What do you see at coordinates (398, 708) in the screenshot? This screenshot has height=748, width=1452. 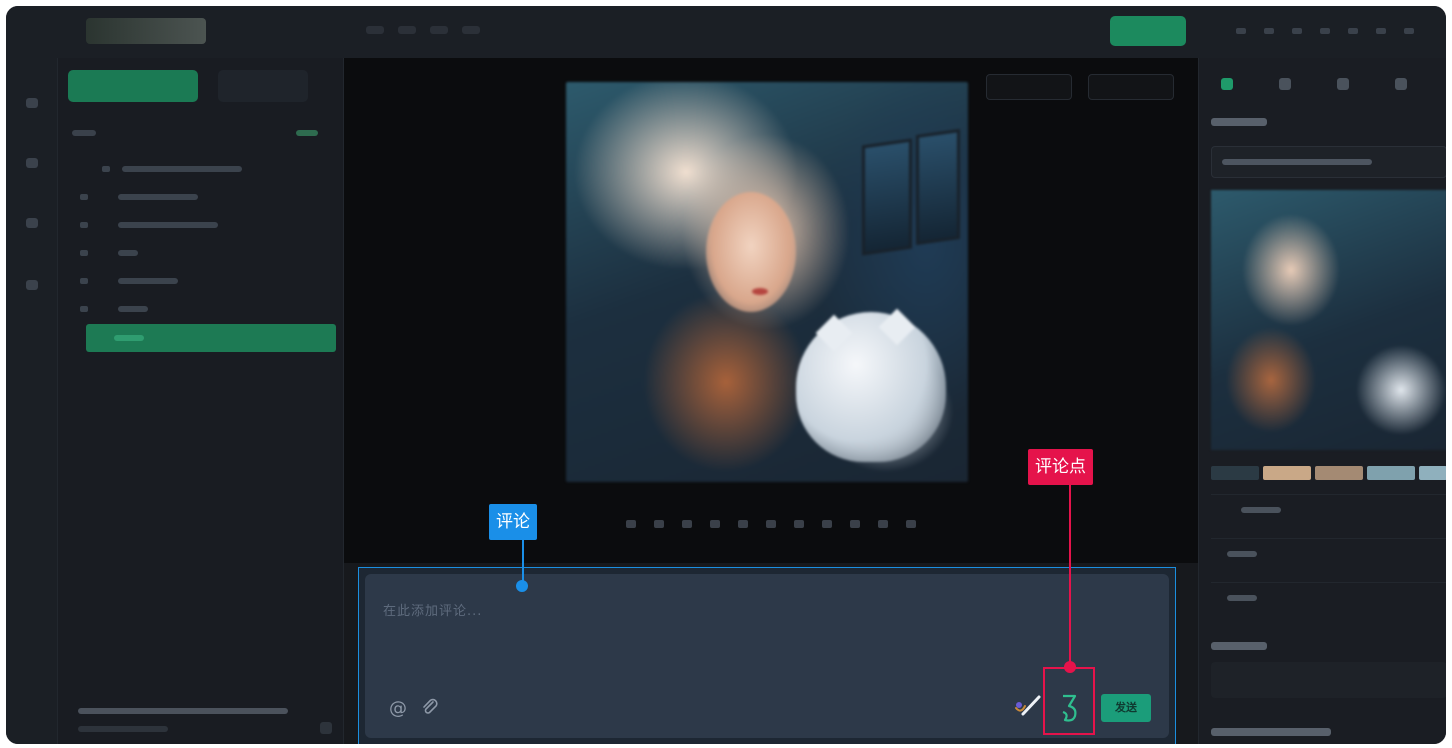 I see `at-icon: @` at bounding box center [398, 708].